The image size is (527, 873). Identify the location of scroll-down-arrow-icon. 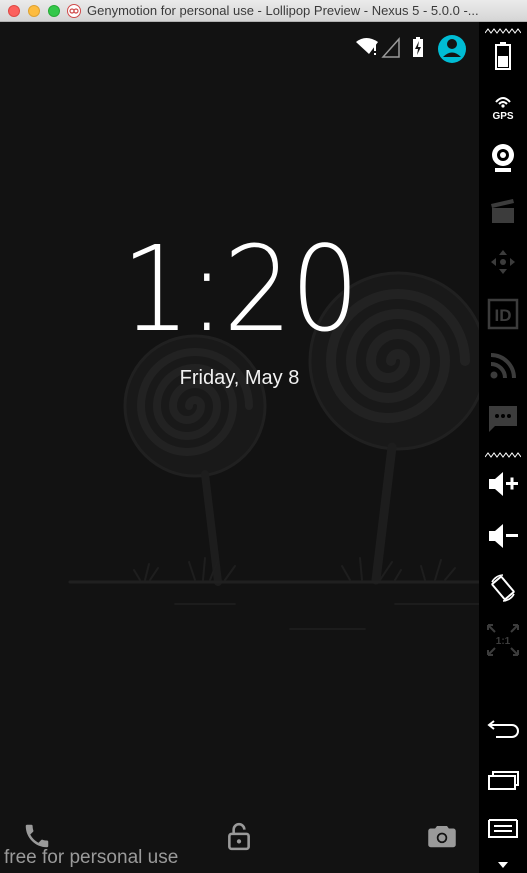
(503, 866).